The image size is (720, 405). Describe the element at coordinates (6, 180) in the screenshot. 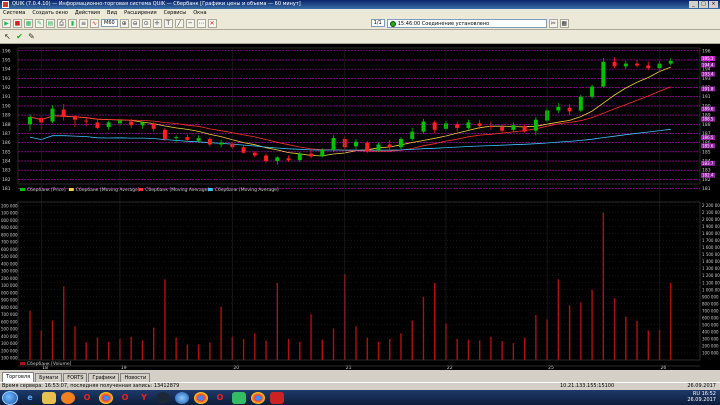

I see `price-tick-label-left: 182` at that location.